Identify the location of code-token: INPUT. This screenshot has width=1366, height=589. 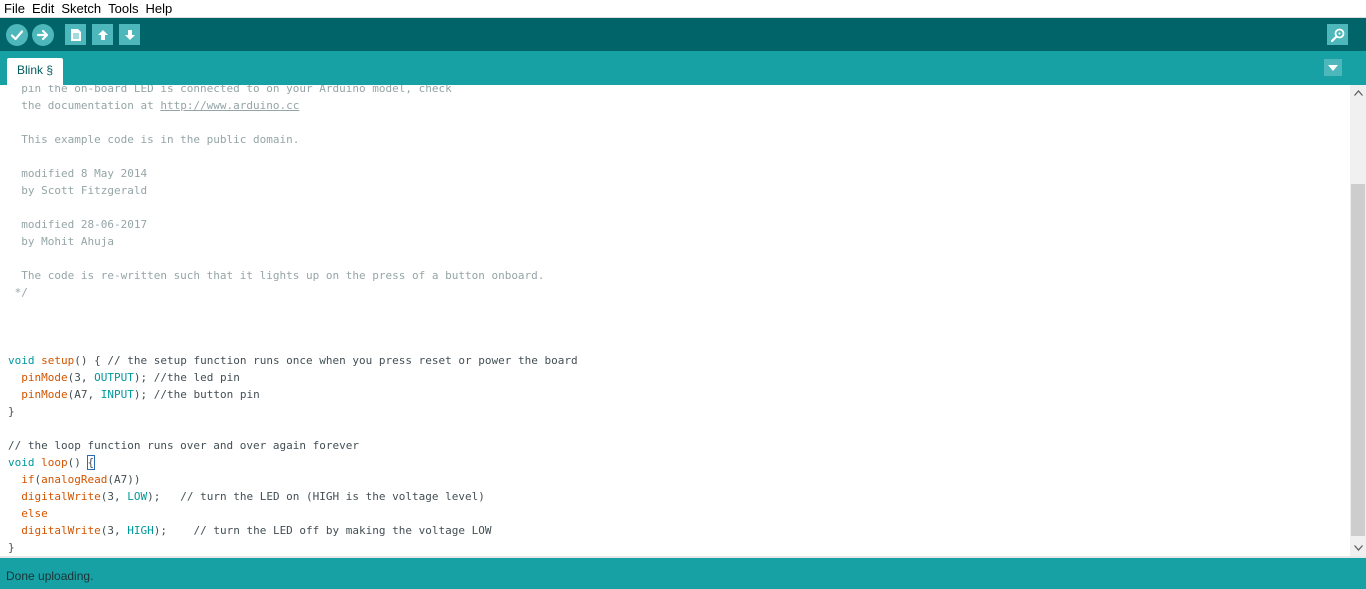
(117, 394).